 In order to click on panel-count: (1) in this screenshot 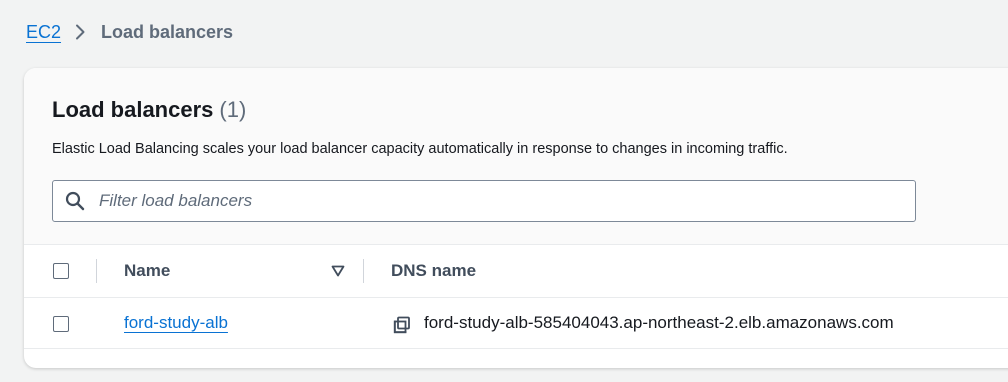, I will do `click(233, 109)`.